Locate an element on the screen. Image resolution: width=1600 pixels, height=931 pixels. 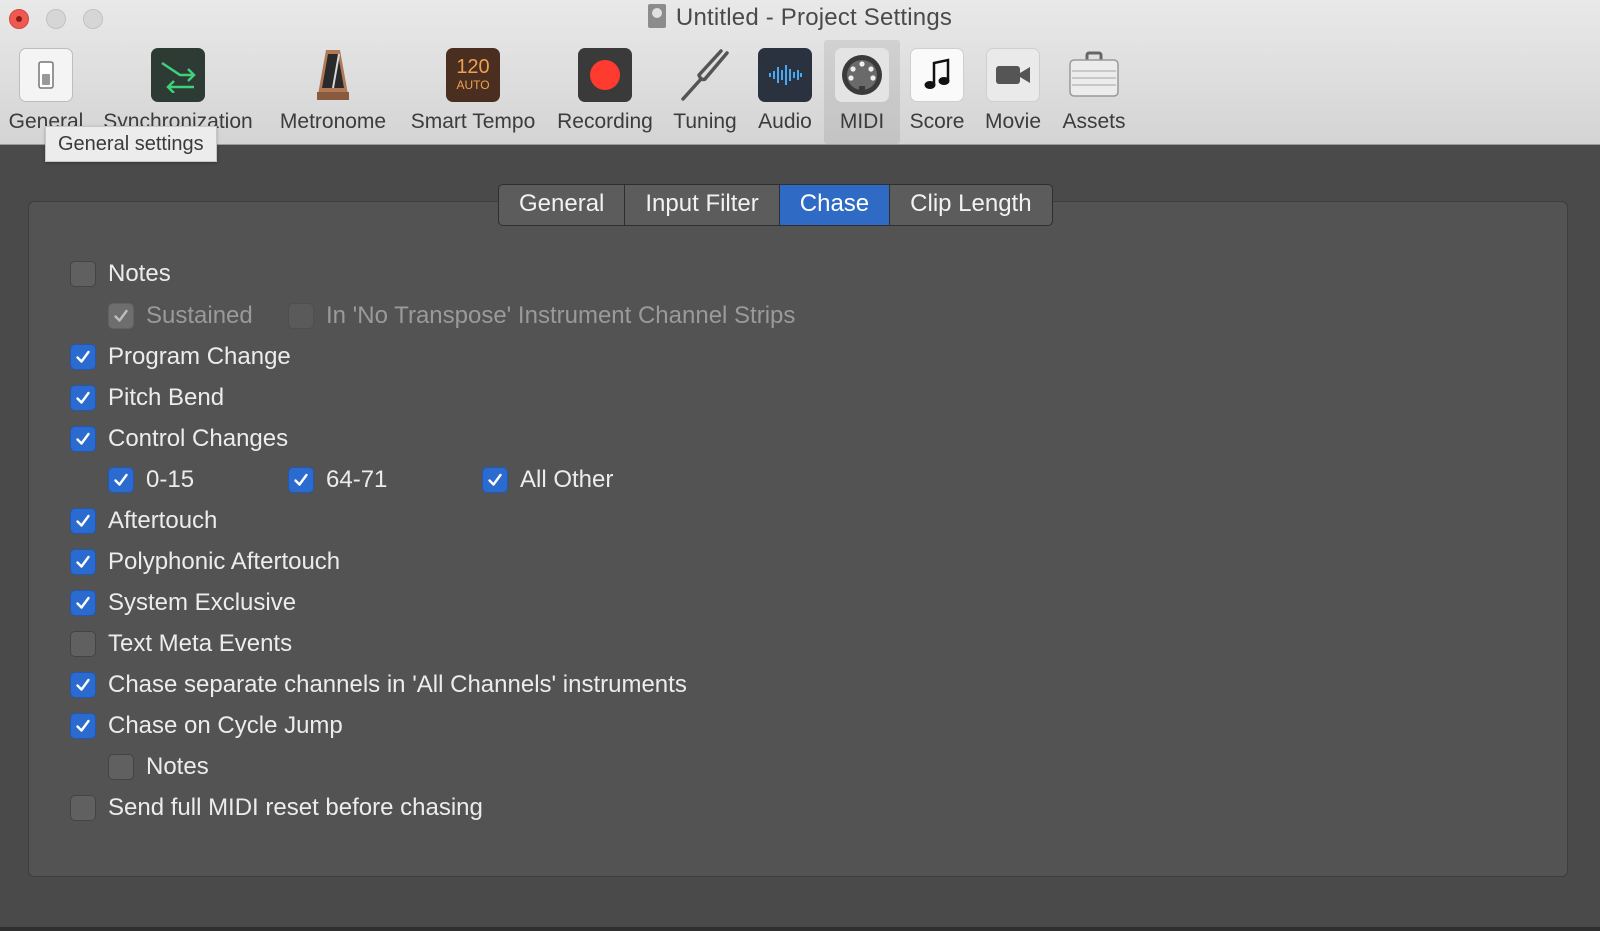
sync-arrows-icon is located at coordinates (178, 75).